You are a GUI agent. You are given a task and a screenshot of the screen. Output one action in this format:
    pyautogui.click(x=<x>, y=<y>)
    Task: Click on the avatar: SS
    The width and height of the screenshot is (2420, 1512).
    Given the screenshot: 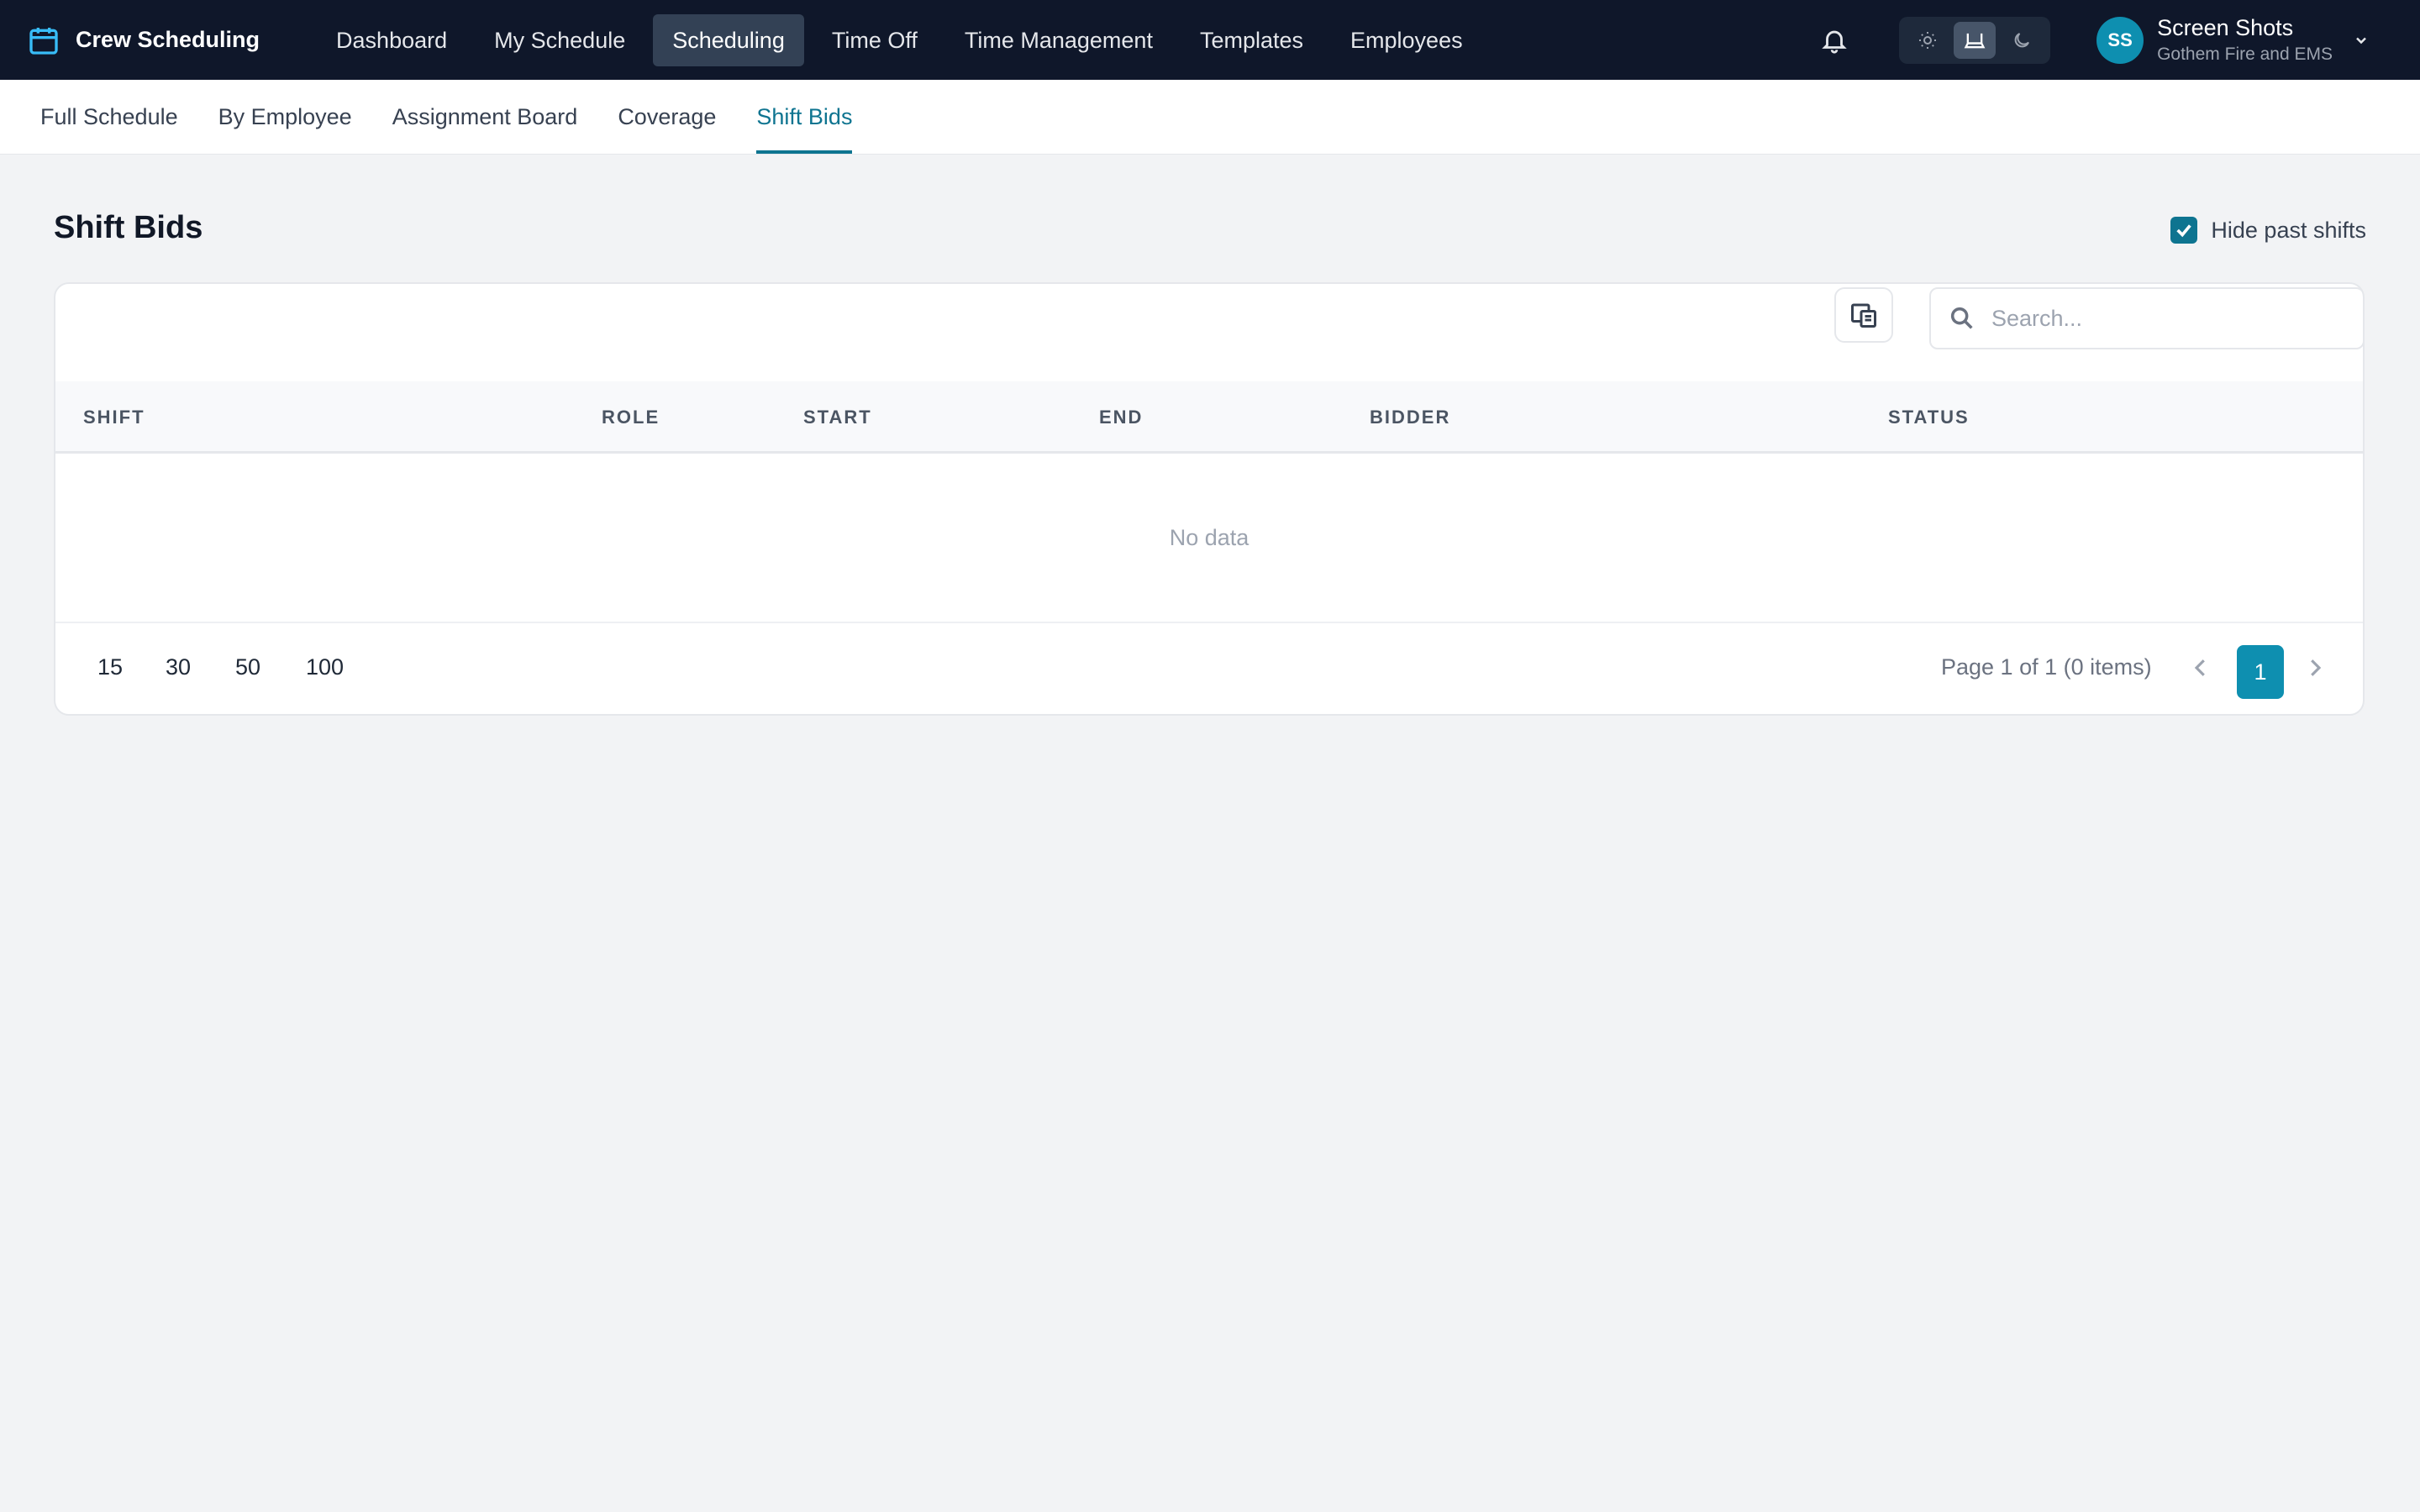 What is the action you would take?
    pyautogui.click(x=2120, y=40)
    